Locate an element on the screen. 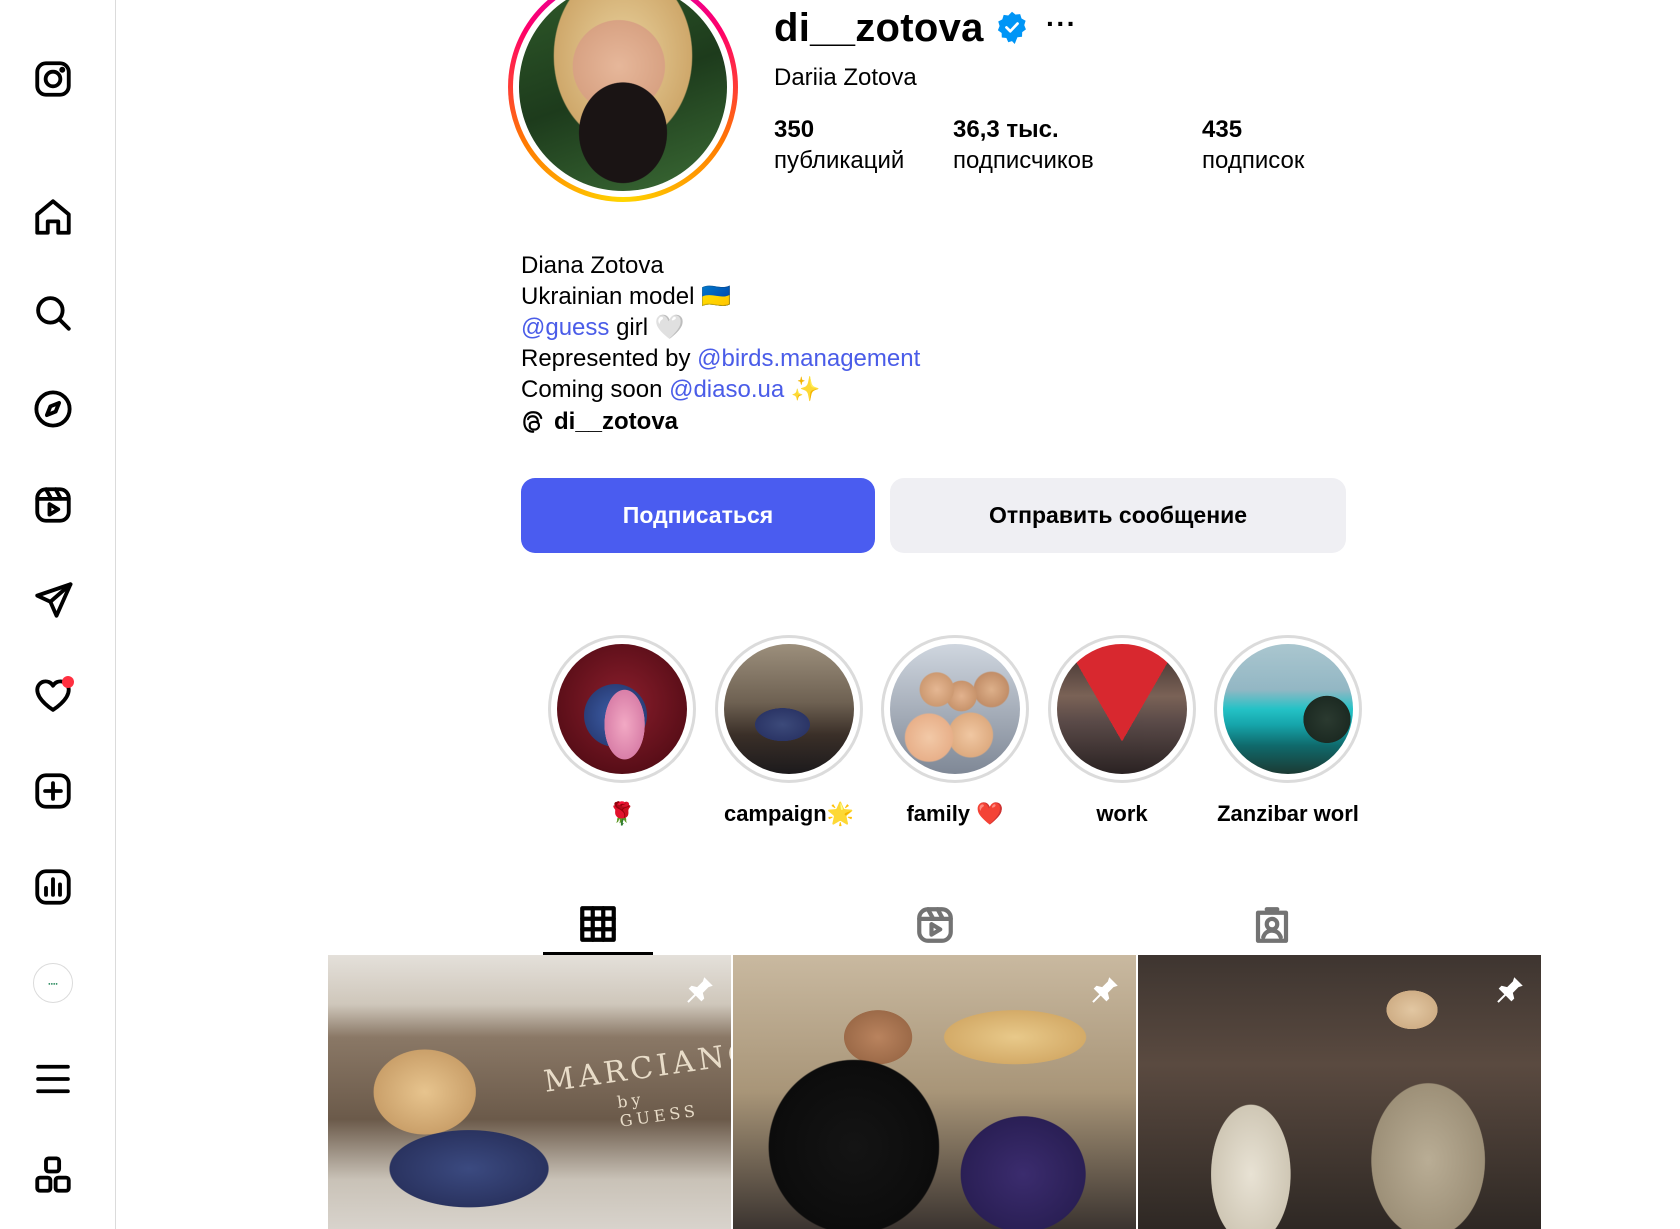 The height and width of the screenshot is (1229, 1680). stat-following: 435 подписок is located at coordinates (1253, 145).